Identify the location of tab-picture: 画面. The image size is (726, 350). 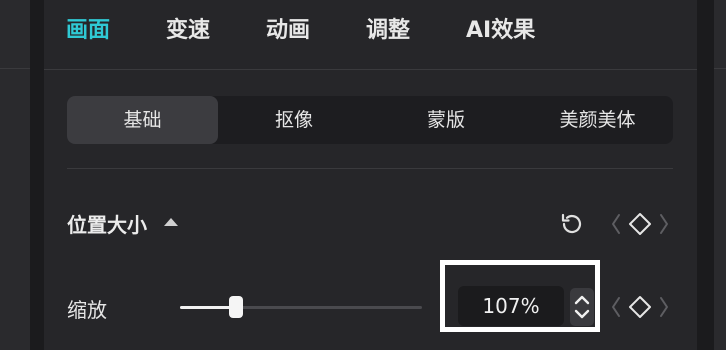
(88, 28).